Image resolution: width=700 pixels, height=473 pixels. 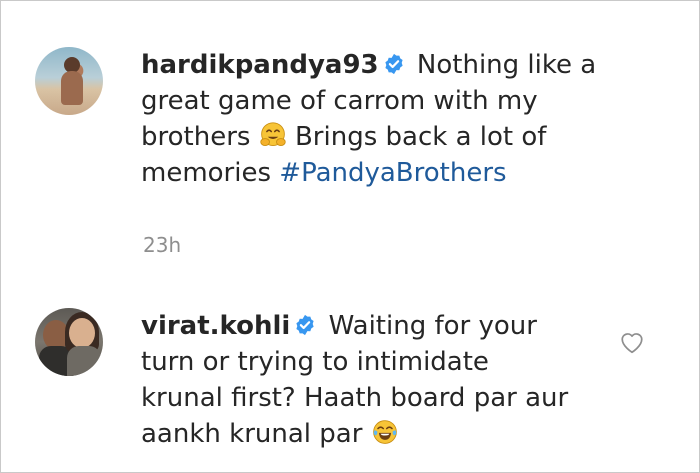 What do you see at coordinates (162, 245) in the screenshot?
I see `comment-timestamp: 23h` at bounding box center [162, 245].